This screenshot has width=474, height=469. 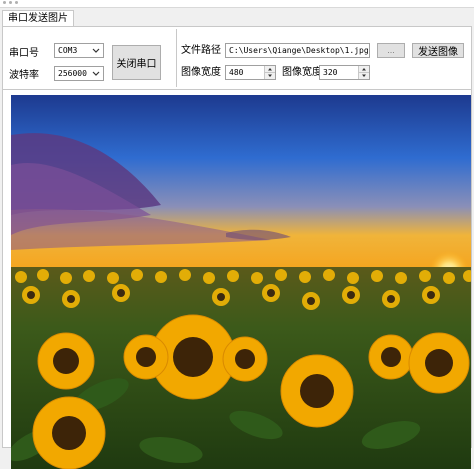 What do you see at coordinates (201, 72) in the screenshot?
I see `image-width-label: 图像宽度` at bounding box center [201, 72].